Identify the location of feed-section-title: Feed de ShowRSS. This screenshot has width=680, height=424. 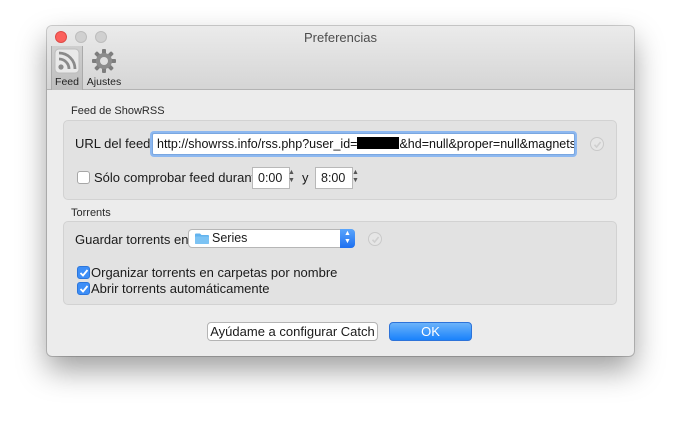
(118, 111).